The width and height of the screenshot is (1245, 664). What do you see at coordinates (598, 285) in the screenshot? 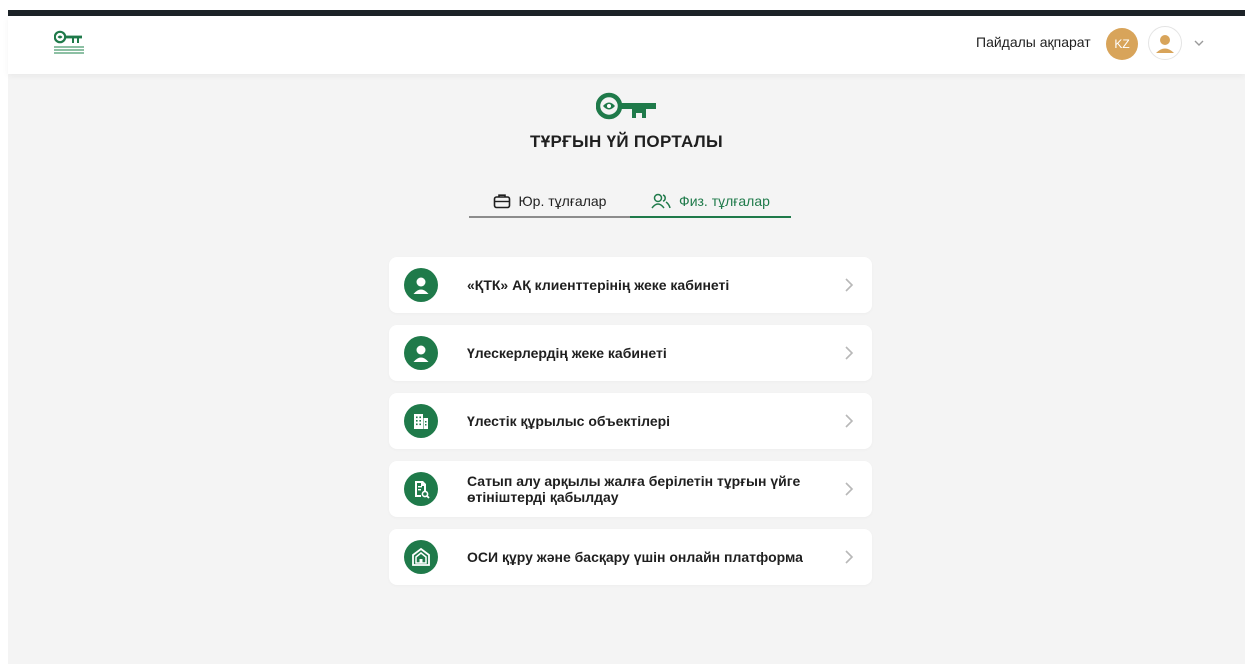
I see `card-label: «ҚТК» АҚ клиенттерінің жеке кабинеті` at bounding box center [598, 285].